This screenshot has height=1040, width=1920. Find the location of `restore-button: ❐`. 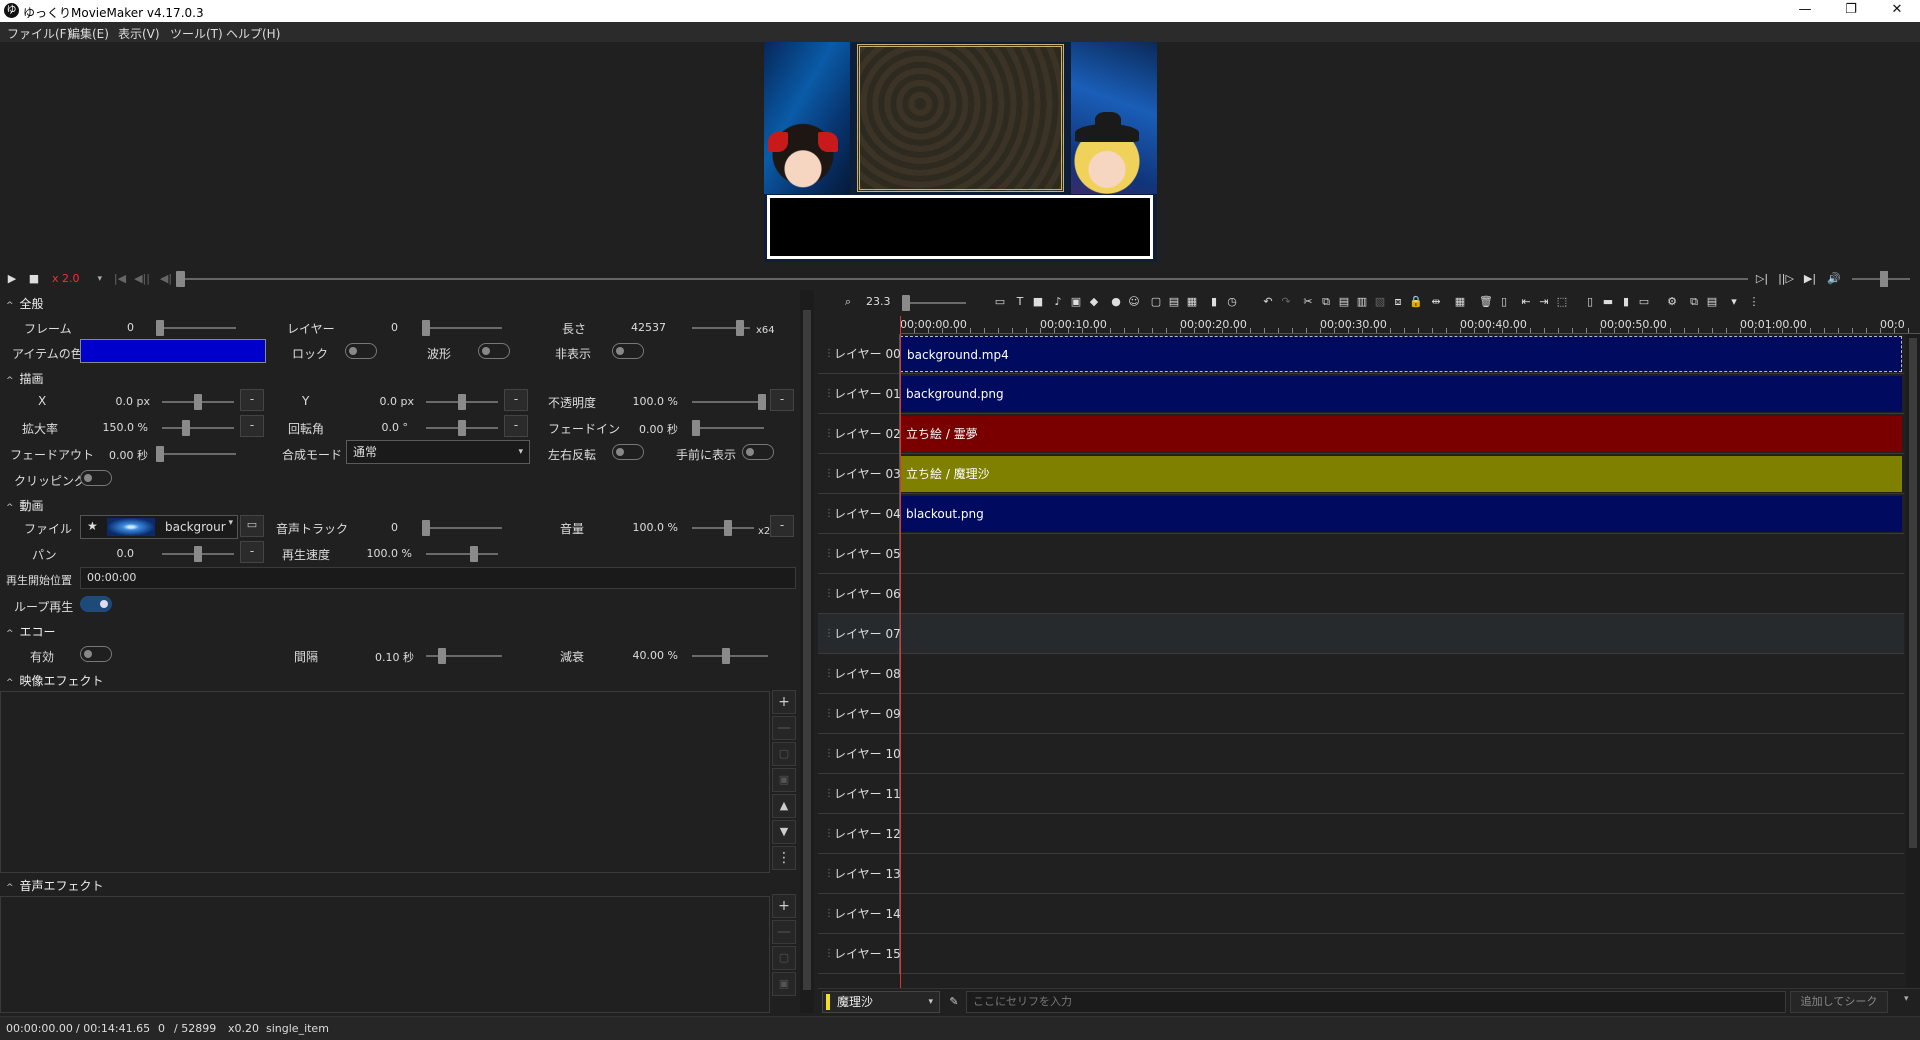

restore-button: ❐ is located at coordinates (1851, 11).